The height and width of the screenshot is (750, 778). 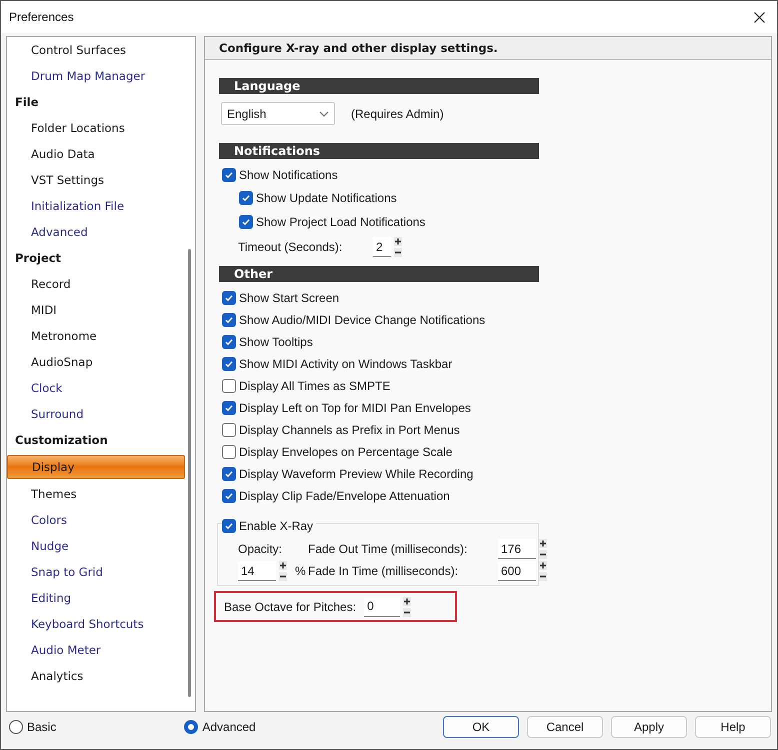 What do you see at coordinates (96, 388) in the screenshot?
I see `sidebar-item: Clock` at bounding box center [96, 388].